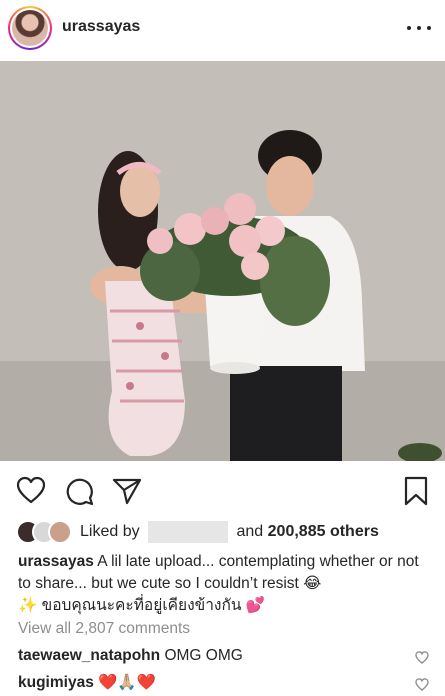 This screenshot has width=445, height=696. What do you see at coordinates (79, 491) in the screenshot?
I see `comment-icon` at bounding box center [79, 491].